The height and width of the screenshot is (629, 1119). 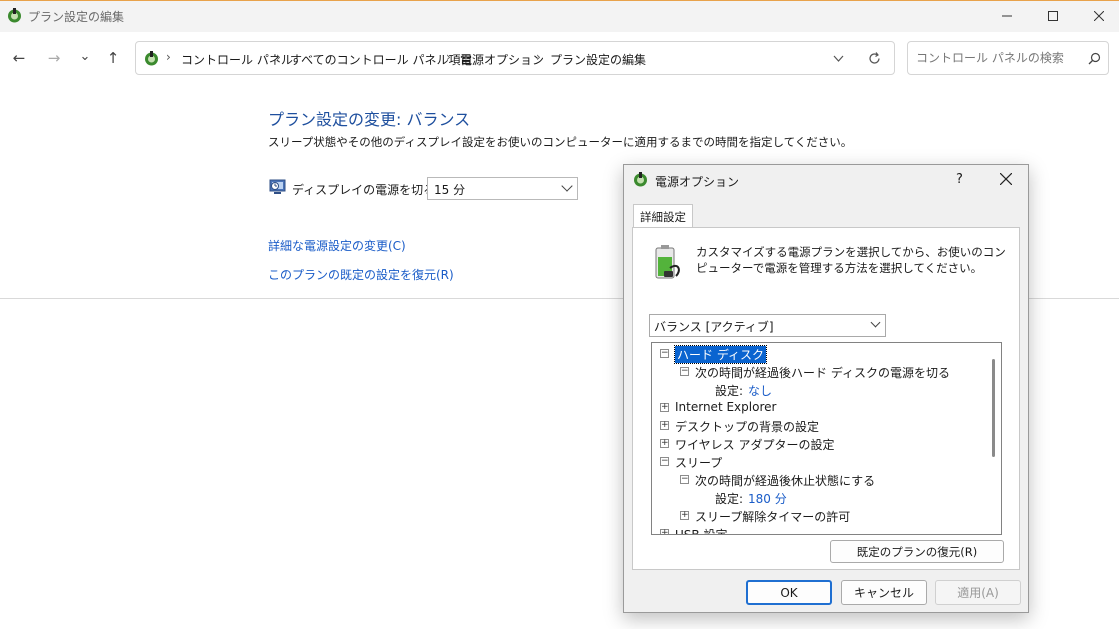 What do you see at coordinates (838, 59) in the screenshot?
I see `address-dropdown-icon` at bounding box center [838, 59].